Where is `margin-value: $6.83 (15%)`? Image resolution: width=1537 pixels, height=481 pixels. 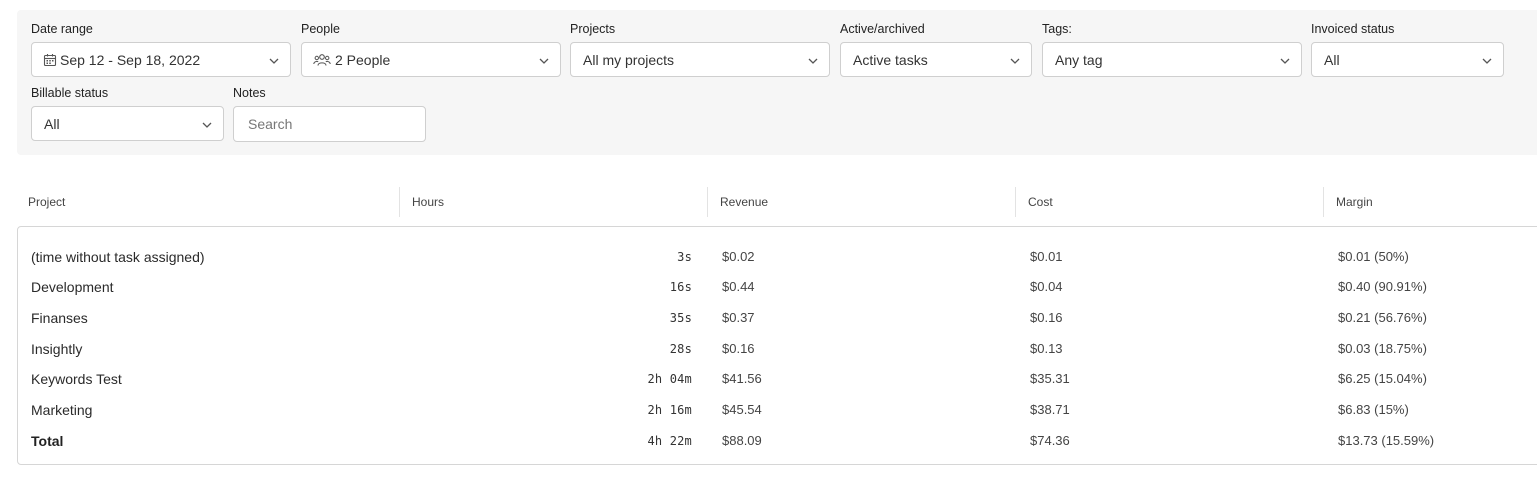
margin-value: $6.83 (15%) is located at coordinates (1373, 409).